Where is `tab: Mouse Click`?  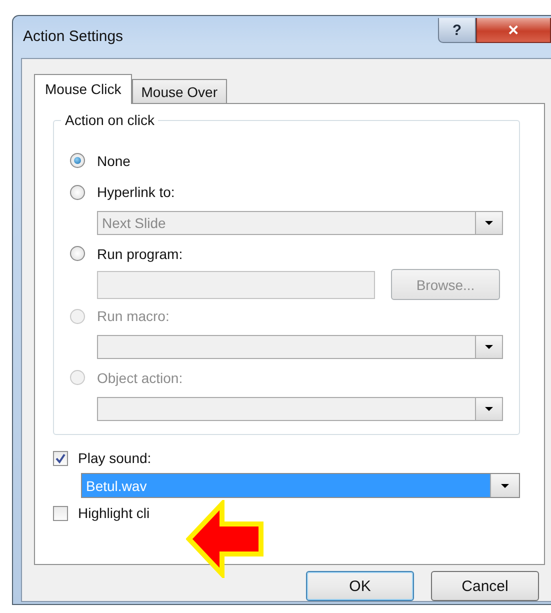
tab: Mouse Click is located at coordinates (83, 89).